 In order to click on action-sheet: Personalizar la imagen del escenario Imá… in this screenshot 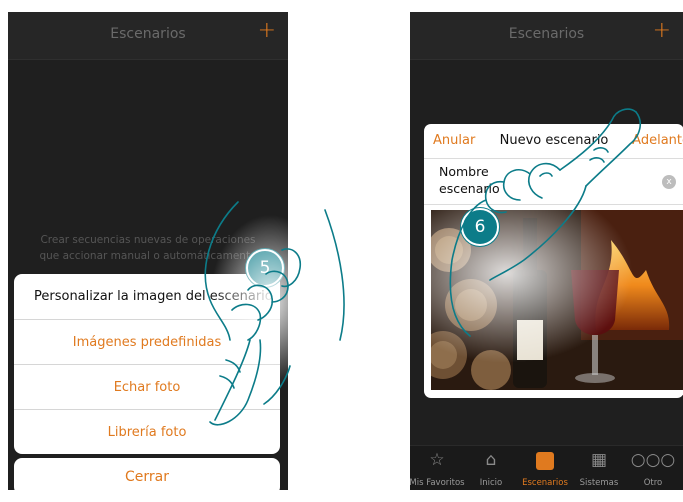, I will do `click(147, 364)`.